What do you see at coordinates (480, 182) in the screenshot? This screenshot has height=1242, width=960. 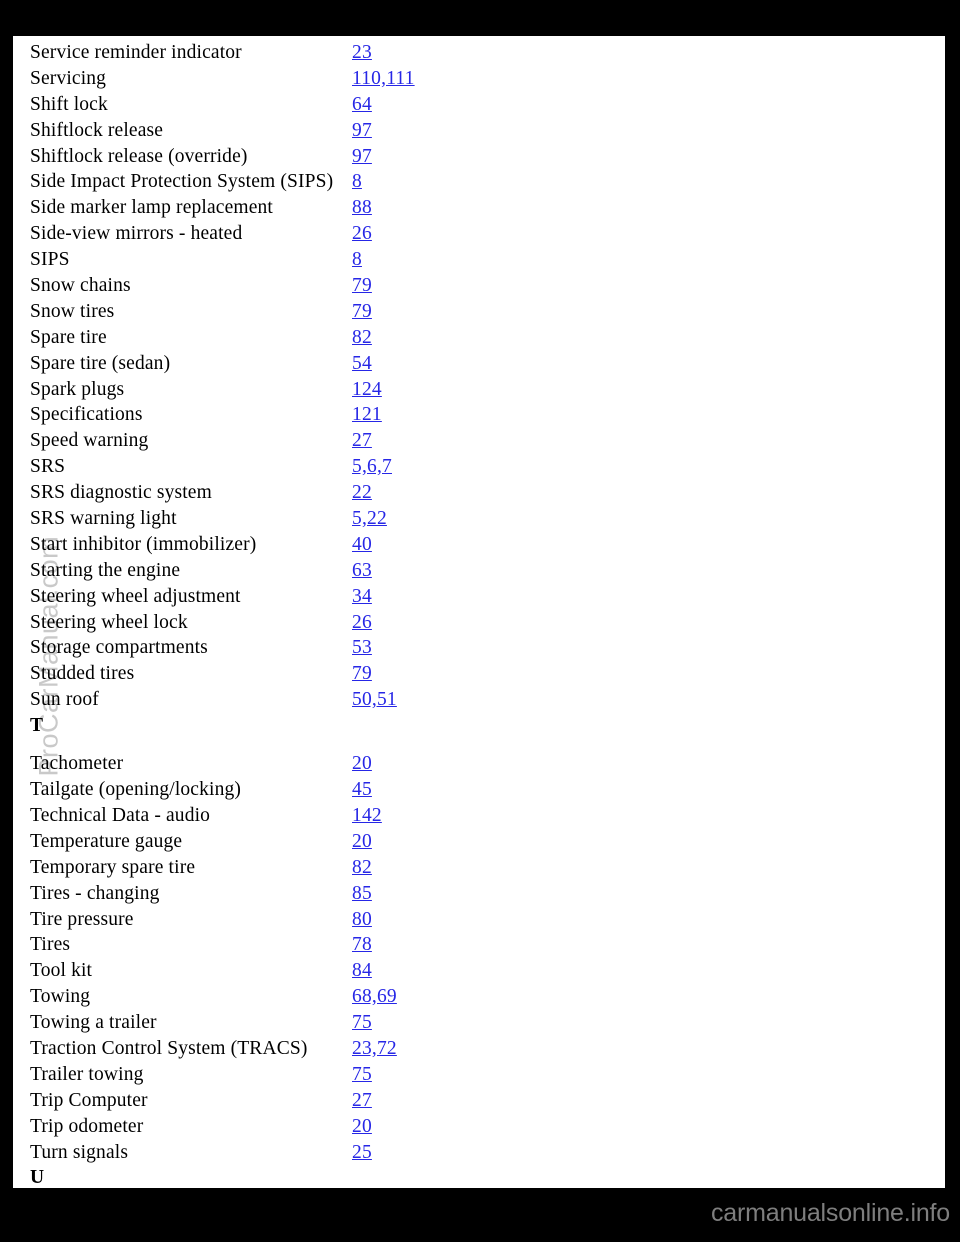 I see `index-entry-row: Side Impact Protection System (SIPS) 8` at bounding box center [480, 182].